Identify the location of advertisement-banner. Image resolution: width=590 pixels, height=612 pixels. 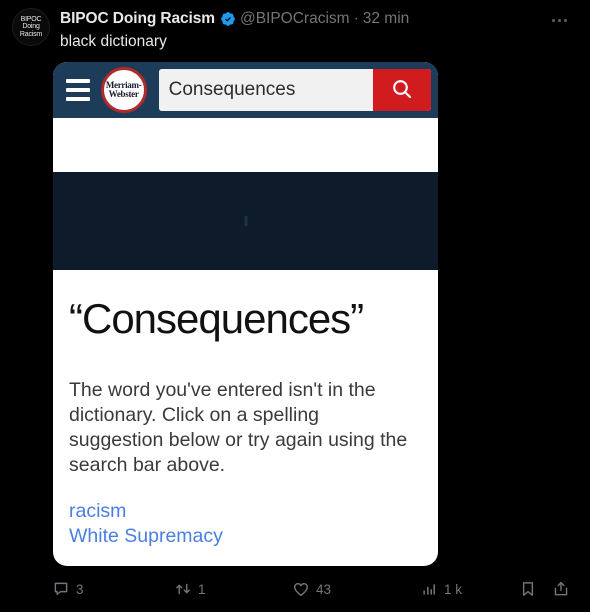
(245, 221).